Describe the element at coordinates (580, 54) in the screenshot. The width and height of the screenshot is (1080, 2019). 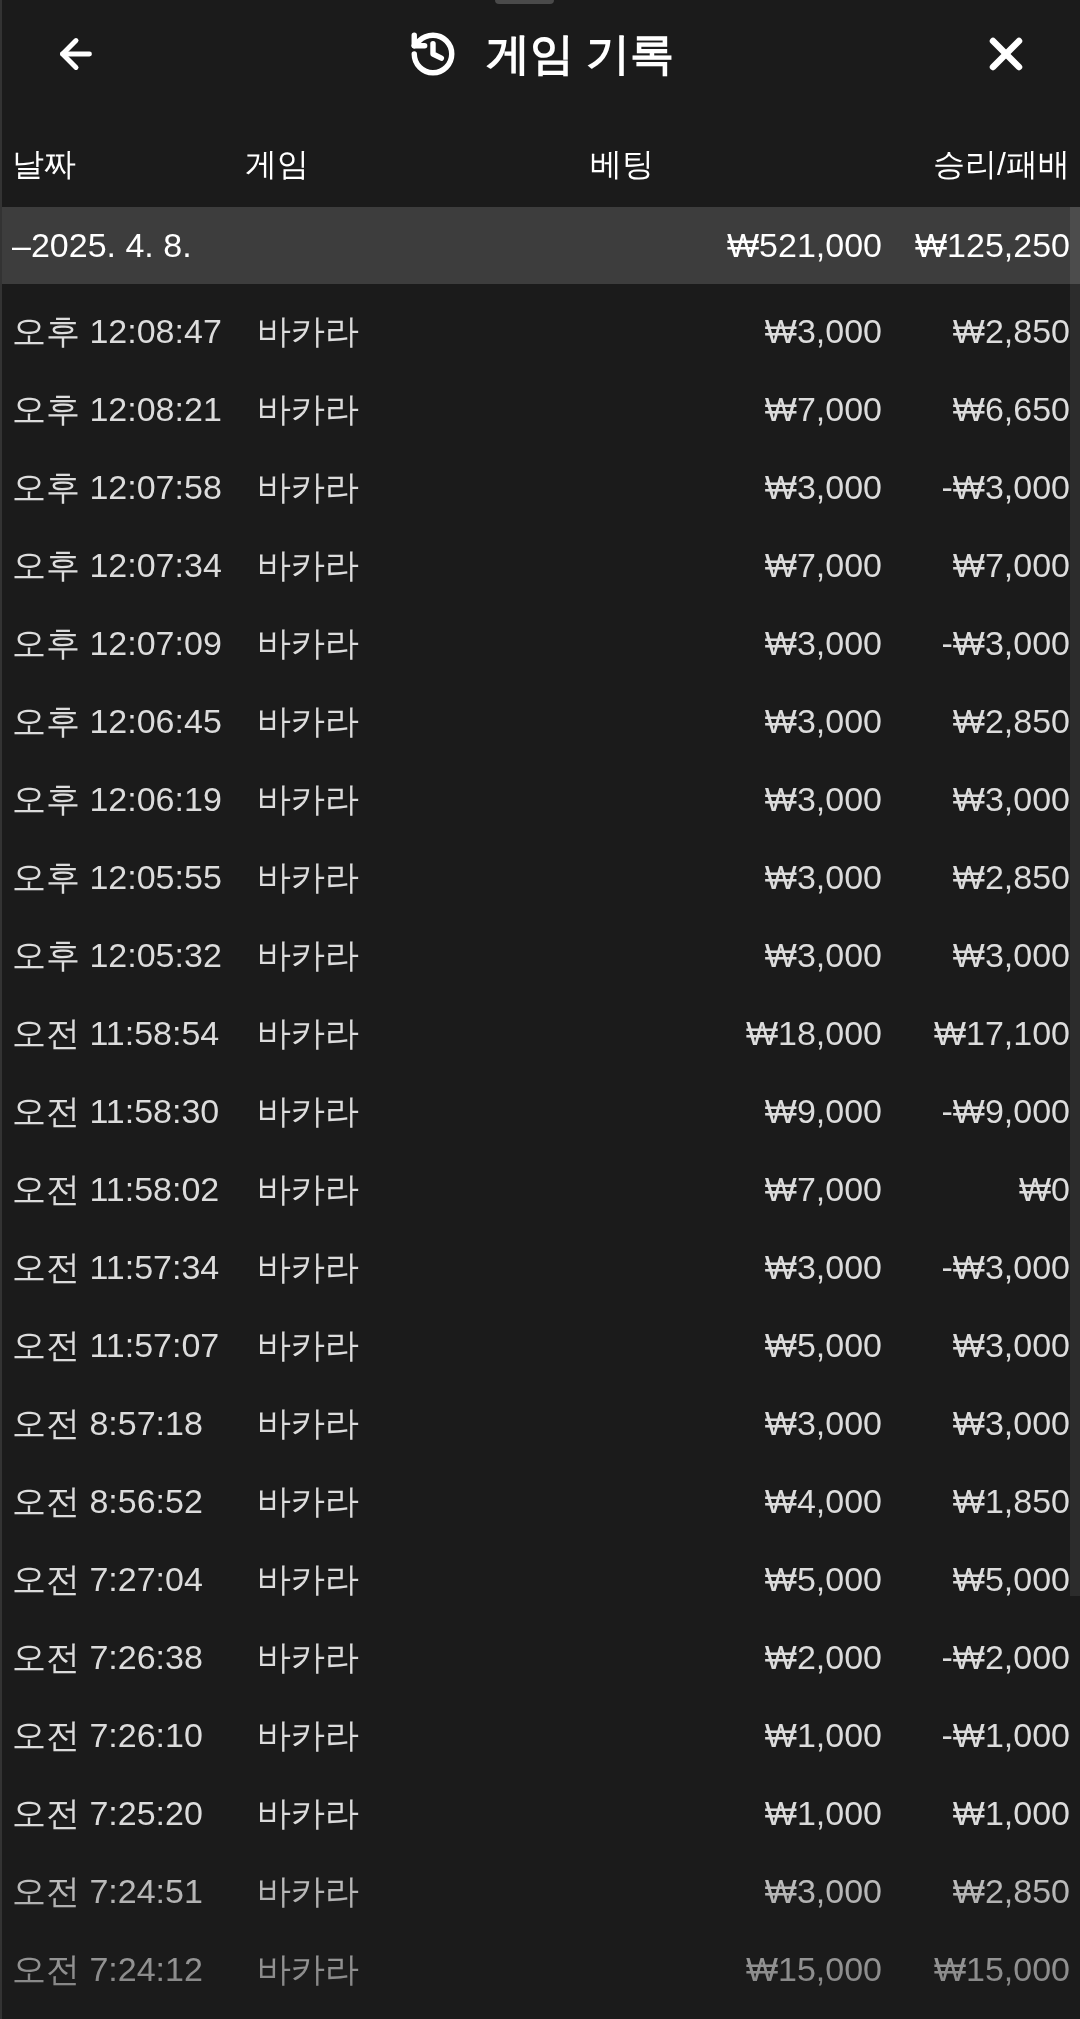
I see `window-title: 게임 기록` at that location.